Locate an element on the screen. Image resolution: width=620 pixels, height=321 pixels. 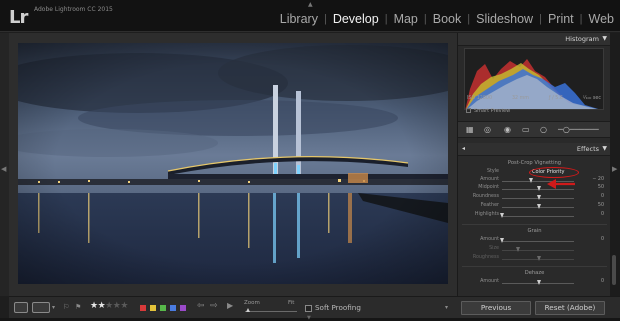
module-develop: Develop is located at coordinates (356, 19).